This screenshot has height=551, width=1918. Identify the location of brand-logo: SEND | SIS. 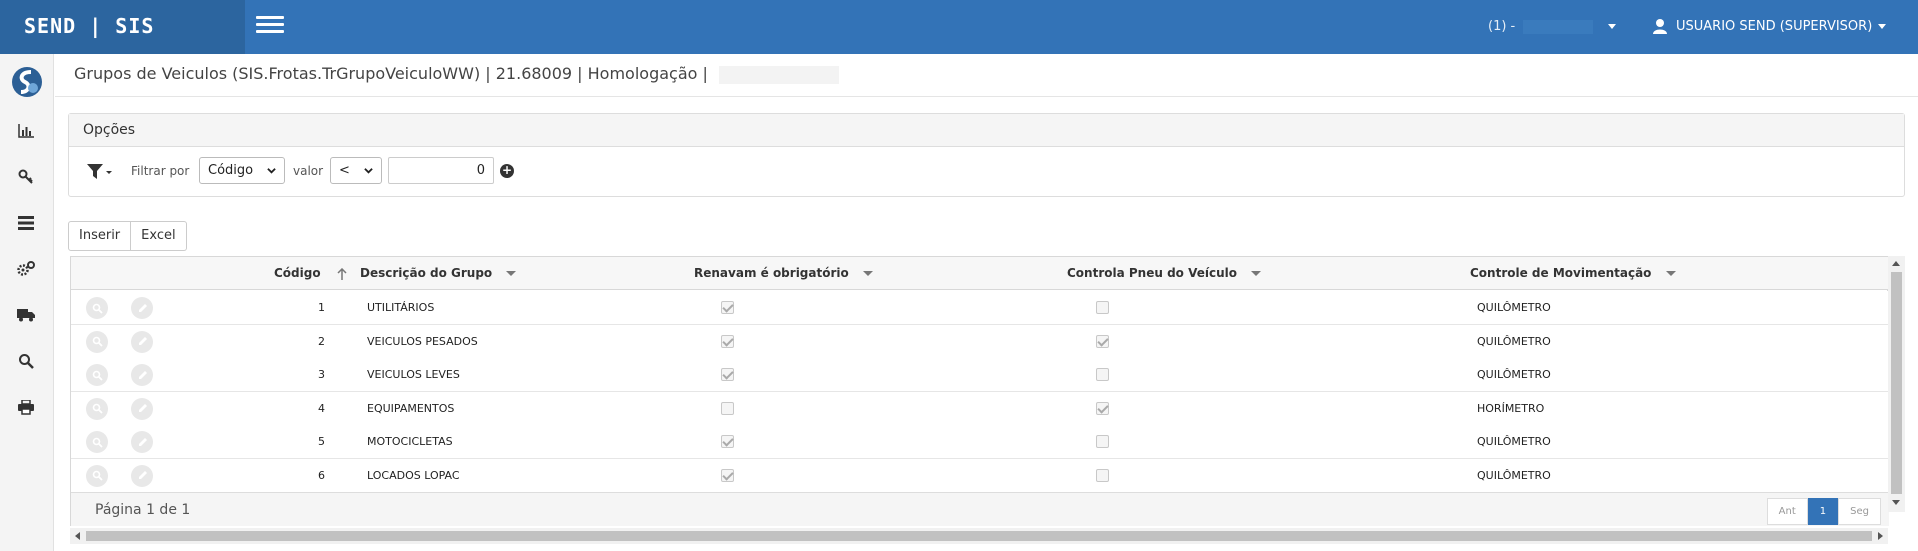
(122, 27).